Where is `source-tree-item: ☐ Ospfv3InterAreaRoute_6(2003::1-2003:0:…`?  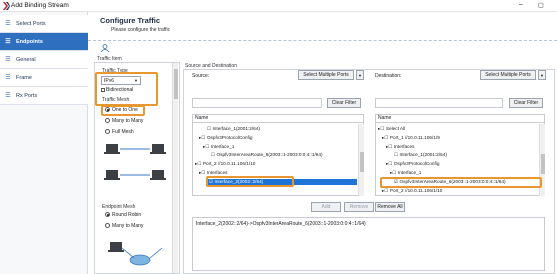
source-tree-item: ☐ Ospfv3InterAreaRoute_6(2003::1-2003:0:… is located at coordinates (267, 155).